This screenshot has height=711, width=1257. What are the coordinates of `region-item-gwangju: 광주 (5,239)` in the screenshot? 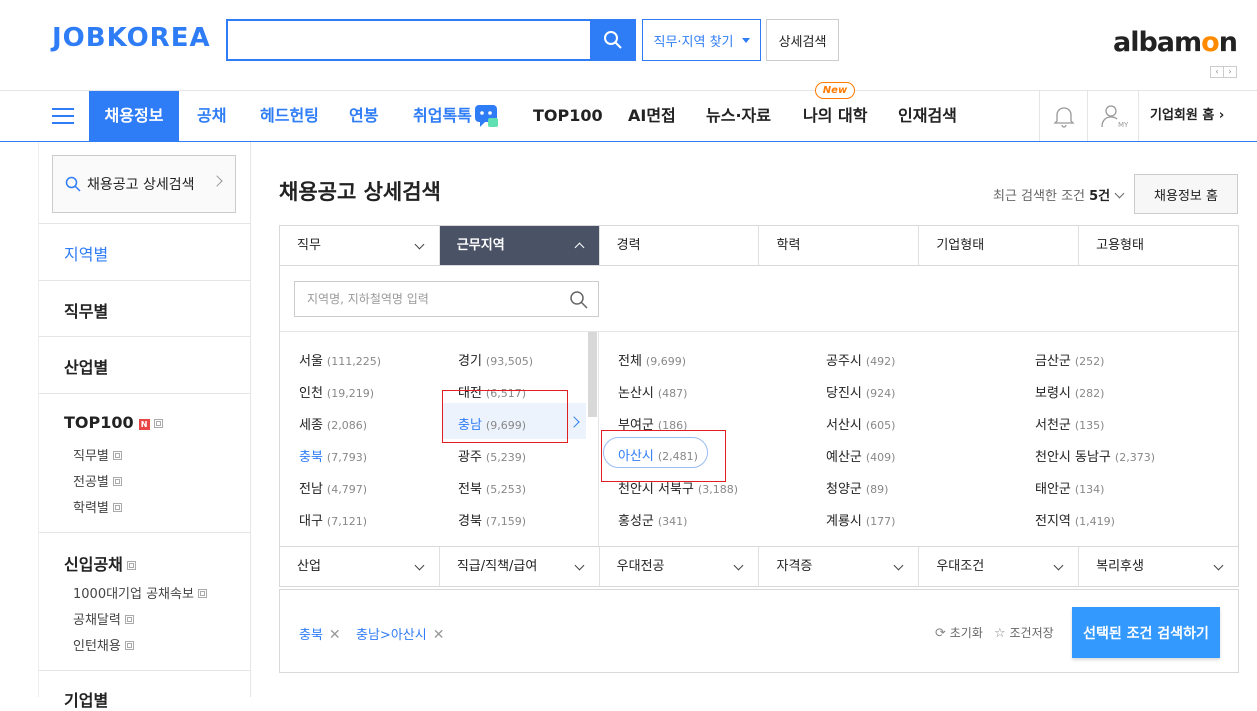 It's located at (492, 455).